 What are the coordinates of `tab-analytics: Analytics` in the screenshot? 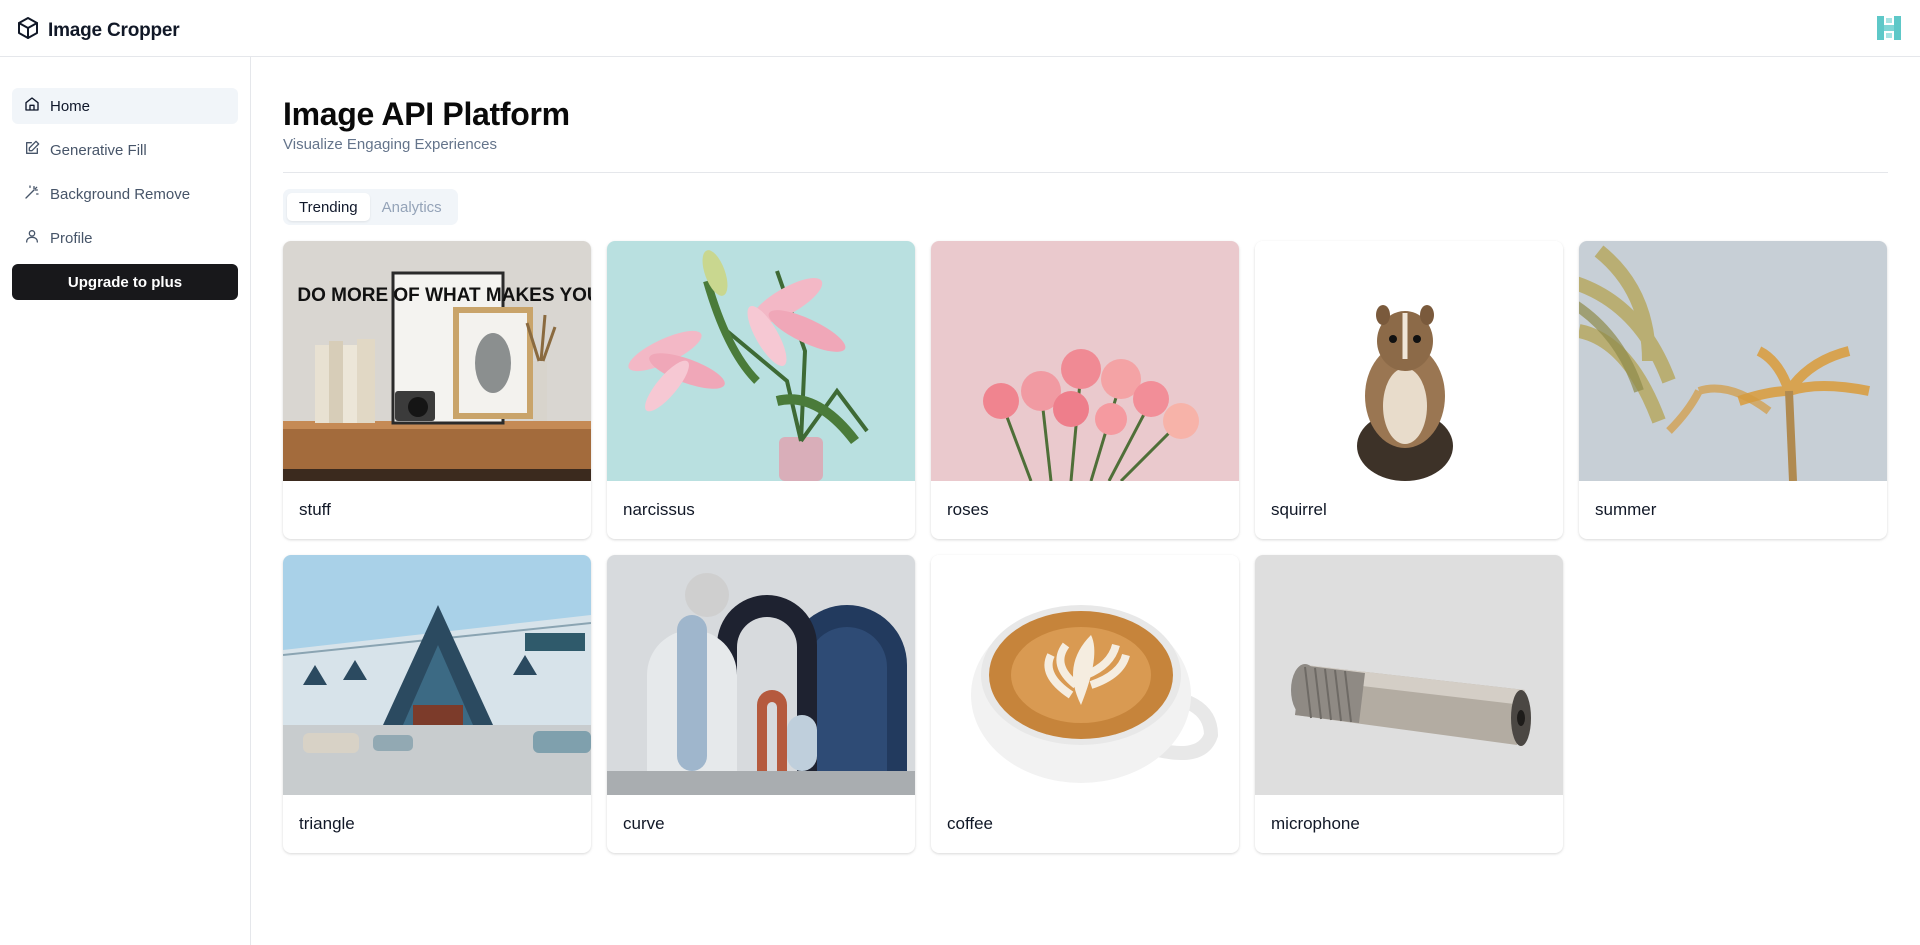 It's located at (412, 207).